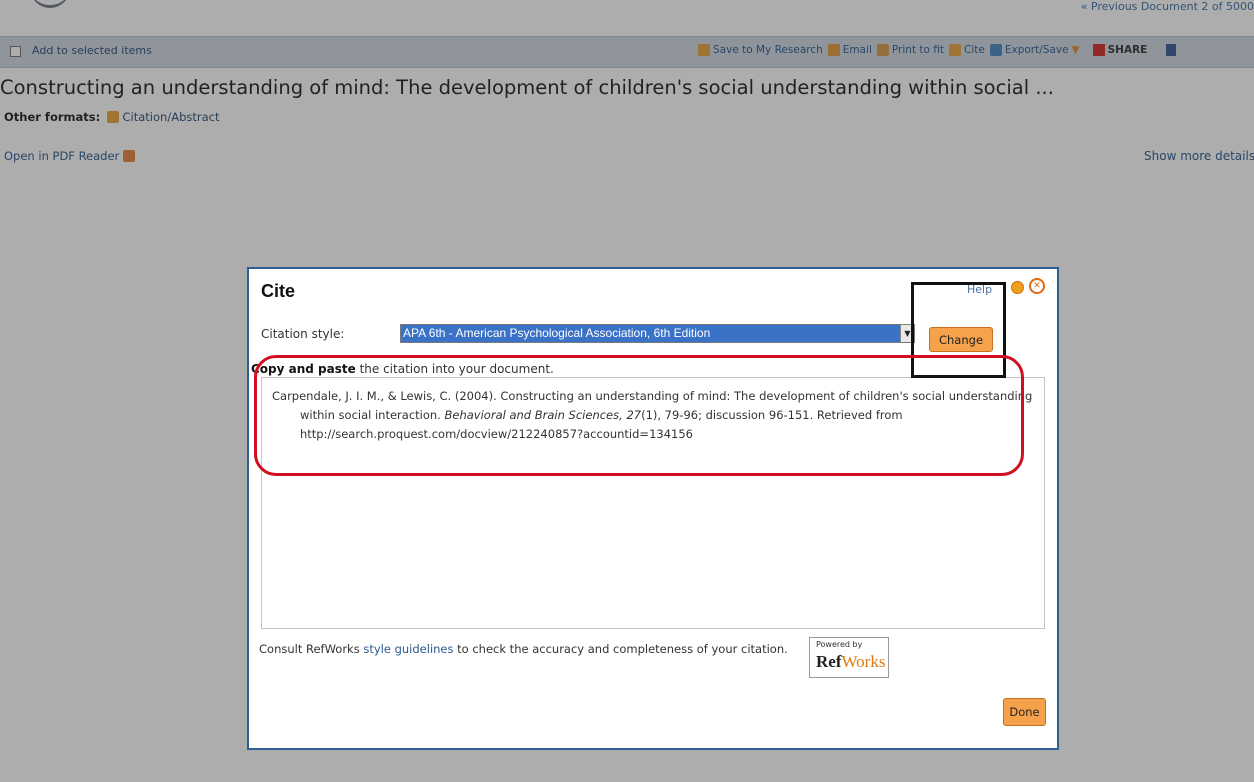 Image resolution: width=1254 pixels, height=782 pixels. I want to click on citation-style-label: Citation style:, so click(303, 334).